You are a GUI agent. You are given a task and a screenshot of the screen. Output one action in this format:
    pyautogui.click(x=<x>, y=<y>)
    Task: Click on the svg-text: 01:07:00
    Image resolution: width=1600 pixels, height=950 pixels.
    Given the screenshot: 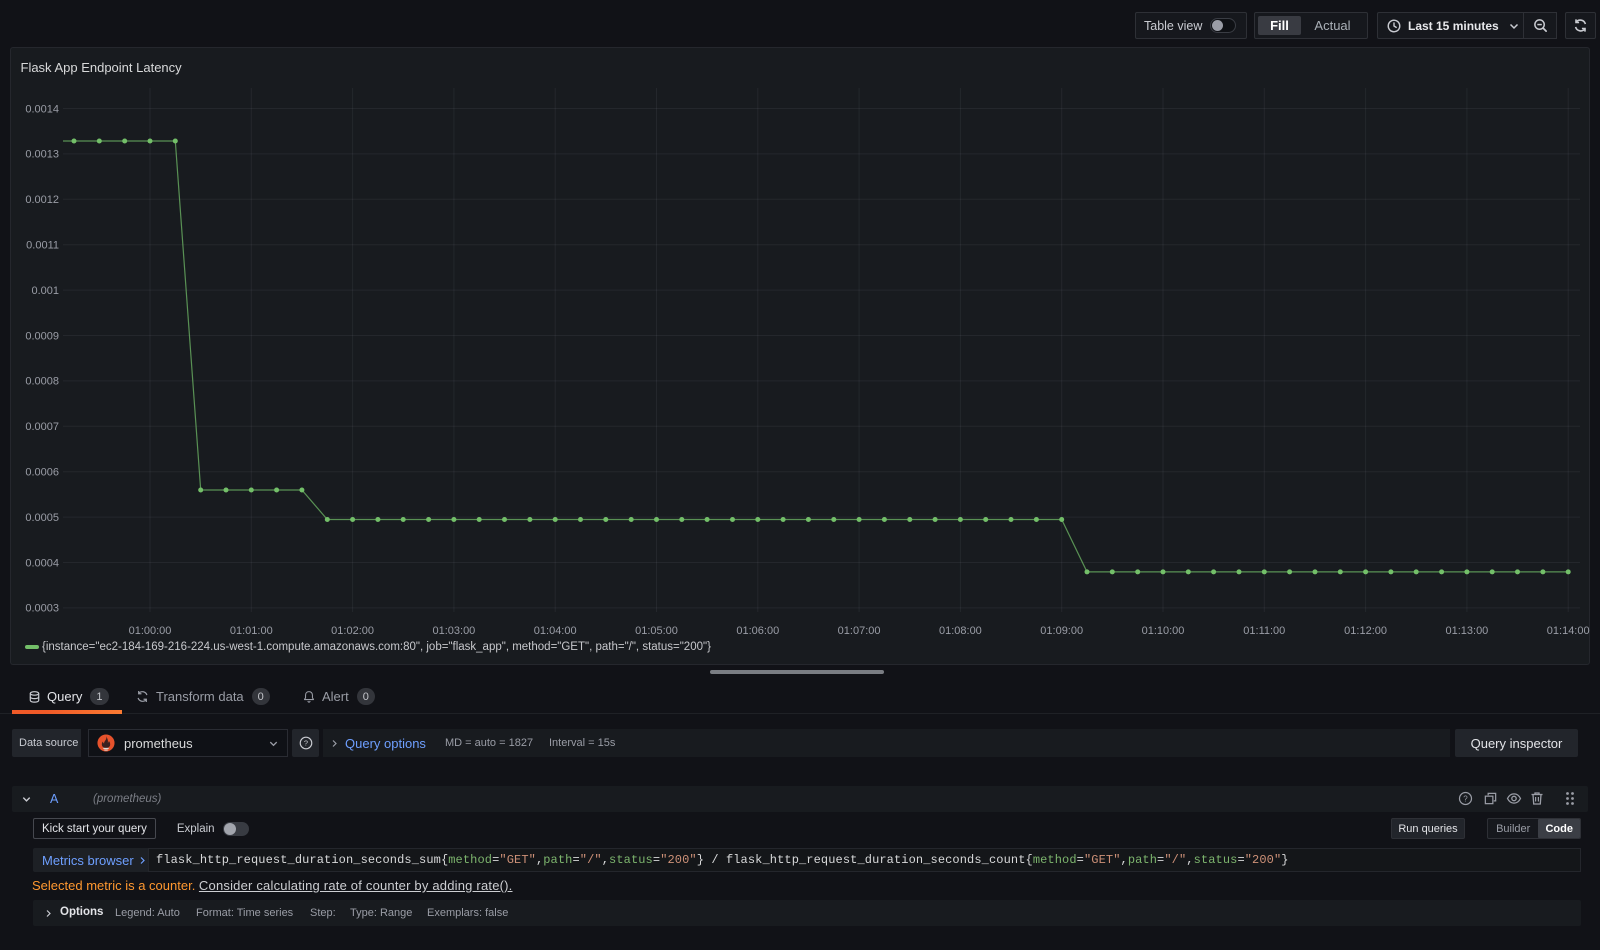 What is the action you would take?
    pyautogui.click(x=859, y=631)
    